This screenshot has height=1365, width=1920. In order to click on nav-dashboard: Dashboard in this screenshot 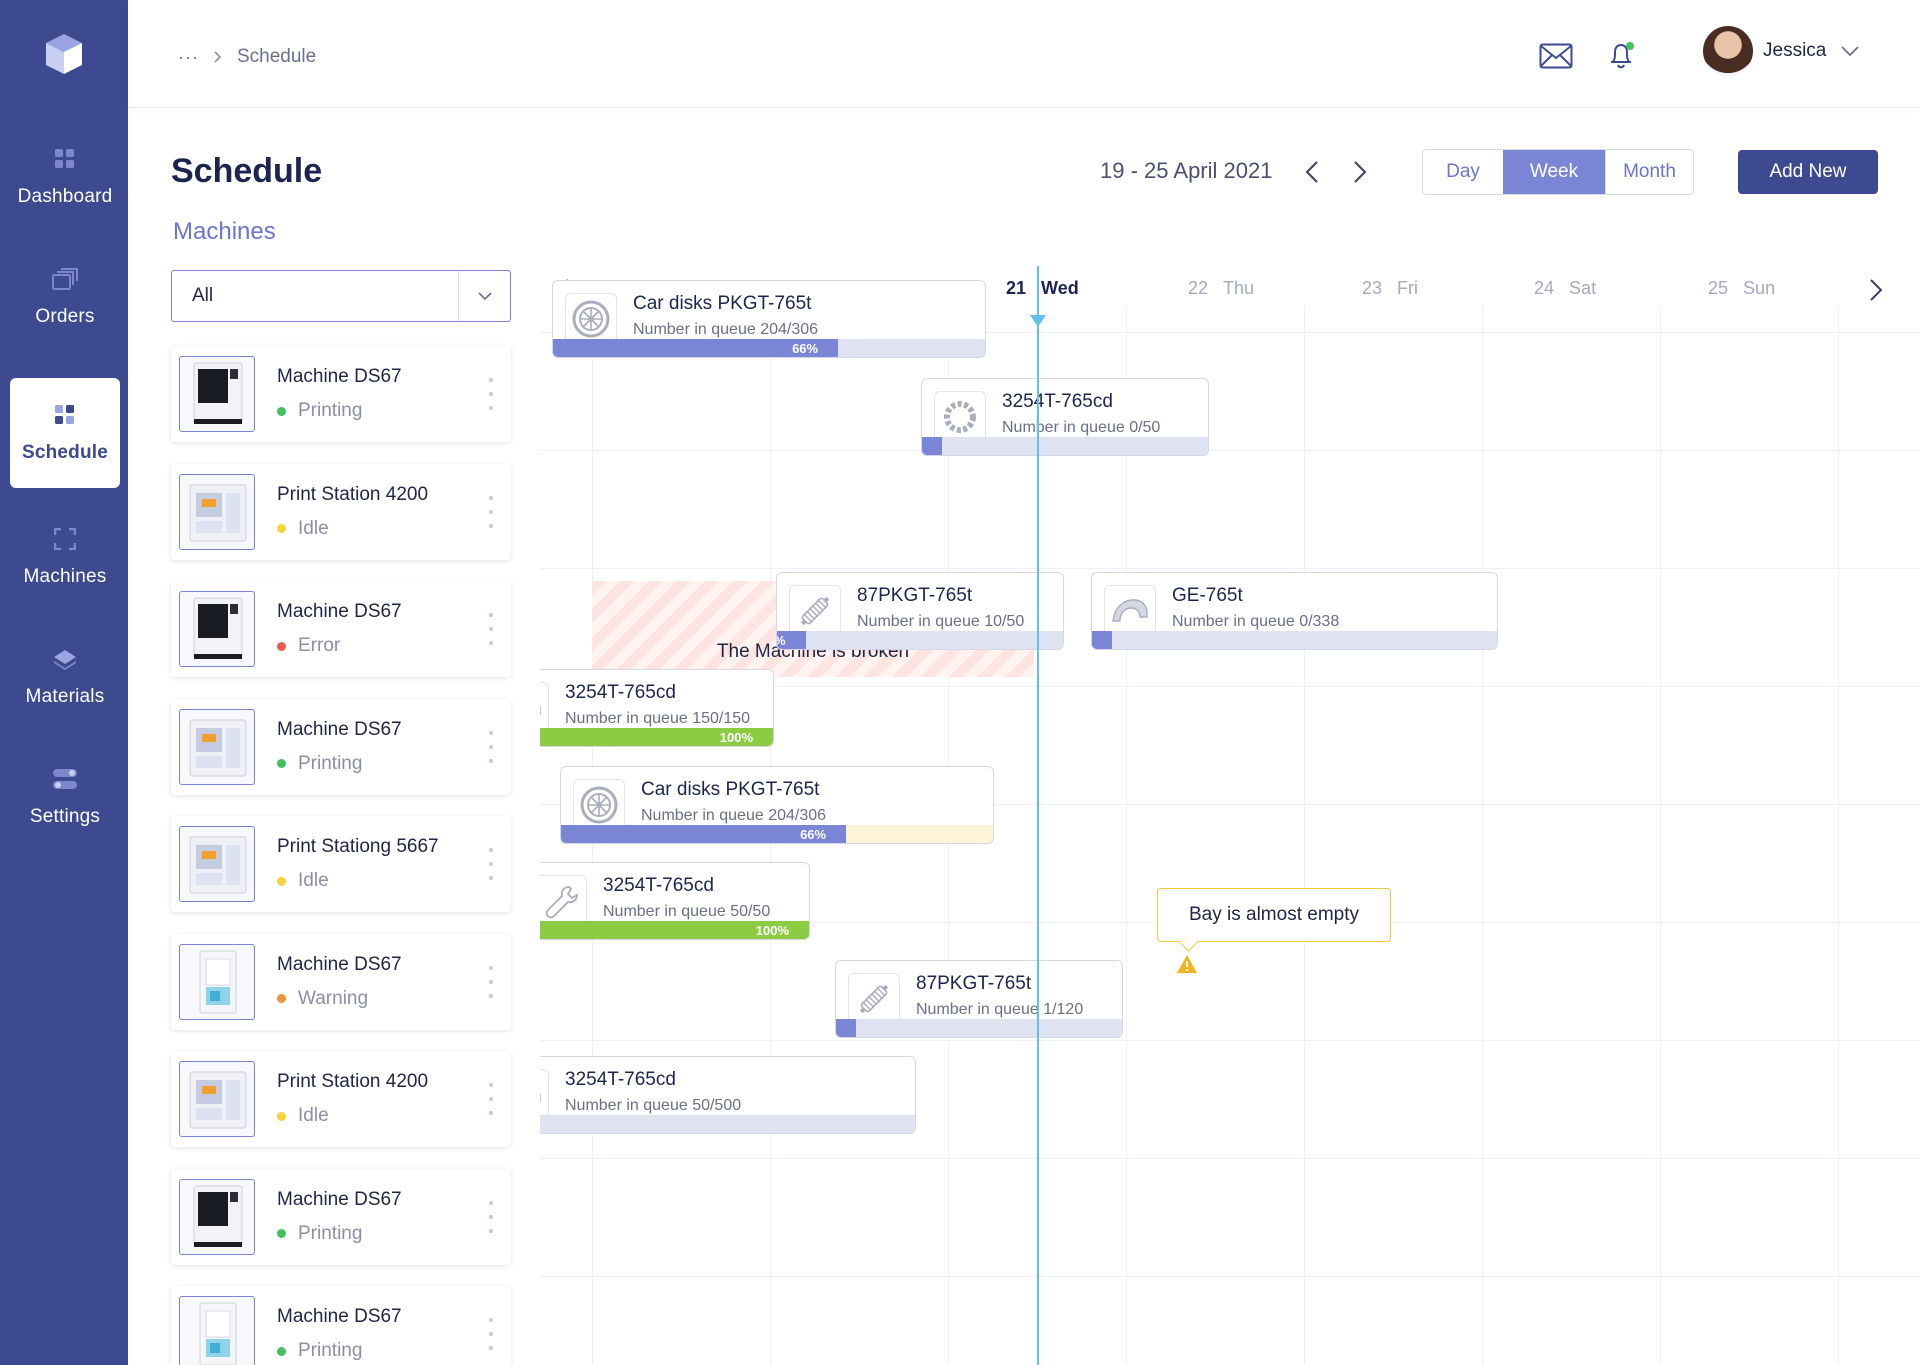, I will do `click(65, 177)`.